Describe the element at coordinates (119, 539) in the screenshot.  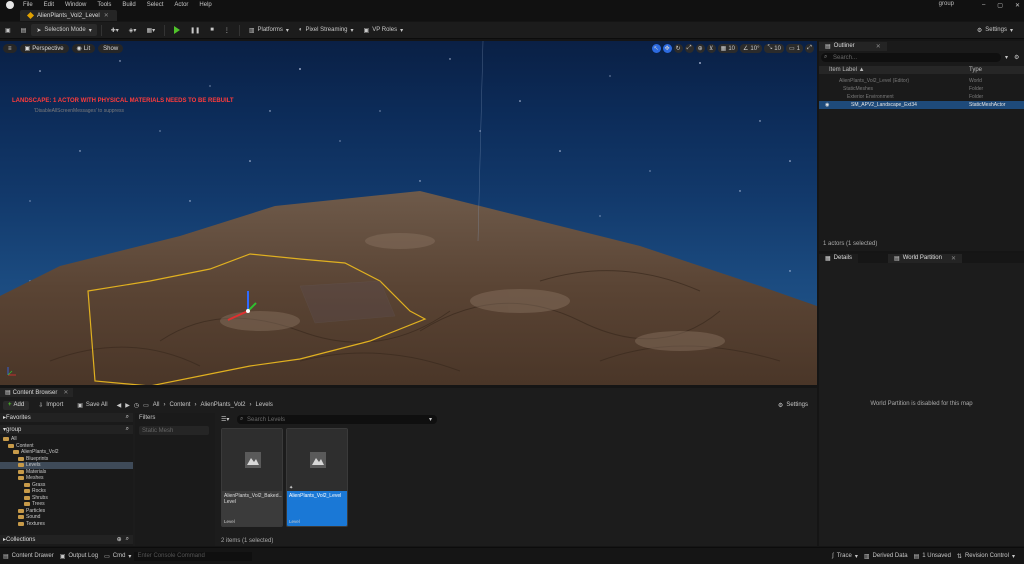
I see `add-collection-icon: ⊕` at that location.